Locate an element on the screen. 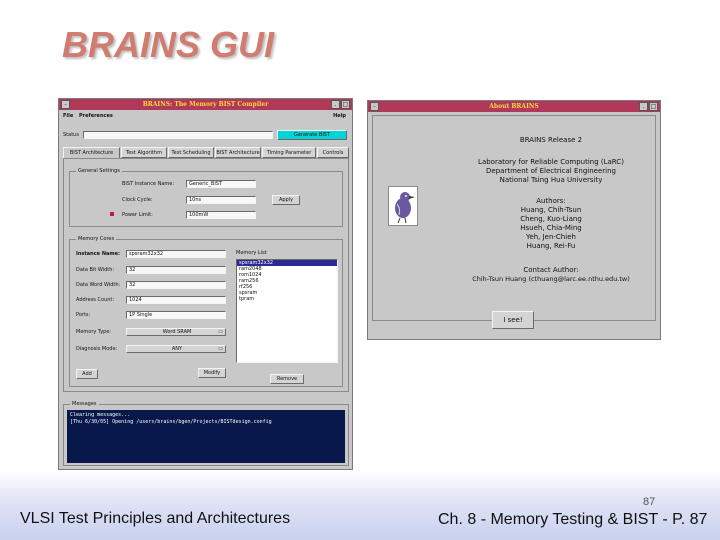  modify-memory-button: Modify is located at coordinates (212, 373).